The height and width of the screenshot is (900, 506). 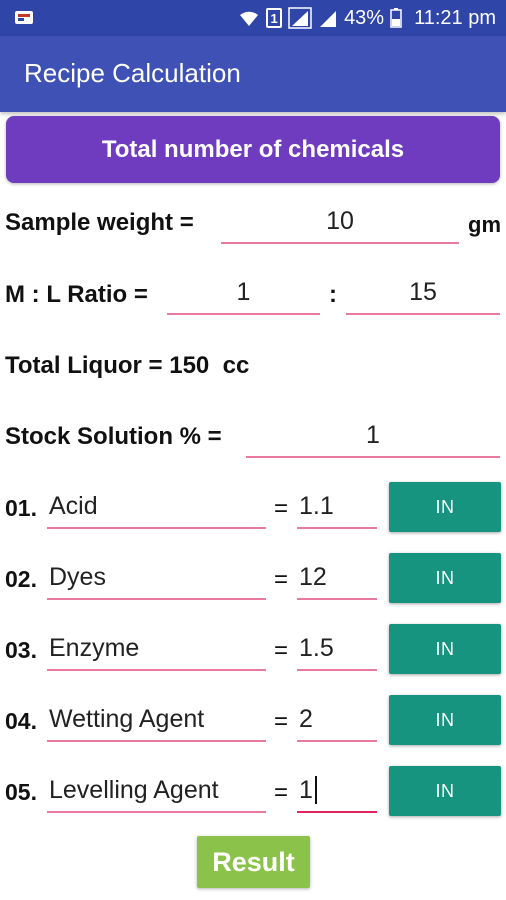 I want to click on stock-solution-label: Stock Solution % =, so click(x=113, y=436).